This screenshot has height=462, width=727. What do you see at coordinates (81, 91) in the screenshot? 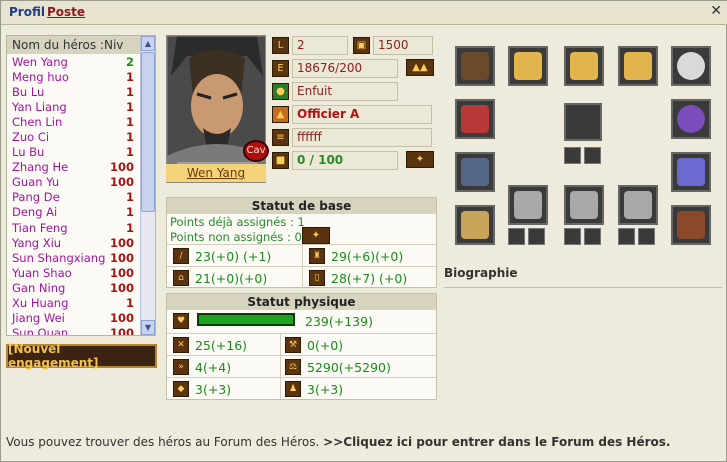
I see `hero-list-row: Bu Lu 1` at bounding box center [81, 91].